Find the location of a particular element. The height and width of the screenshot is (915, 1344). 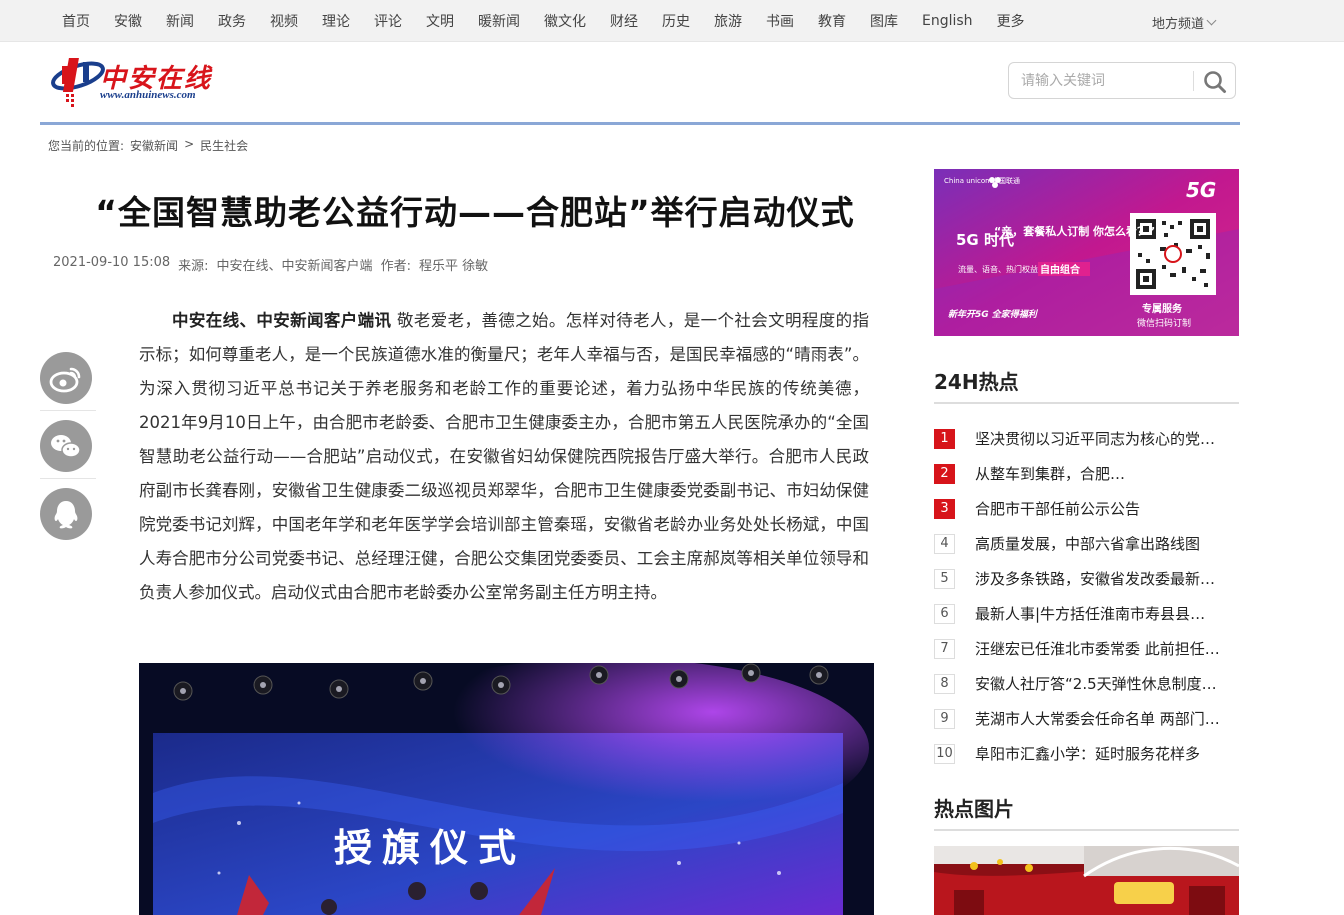

hotpic-image-icon is located at coordinates (1086, 880).